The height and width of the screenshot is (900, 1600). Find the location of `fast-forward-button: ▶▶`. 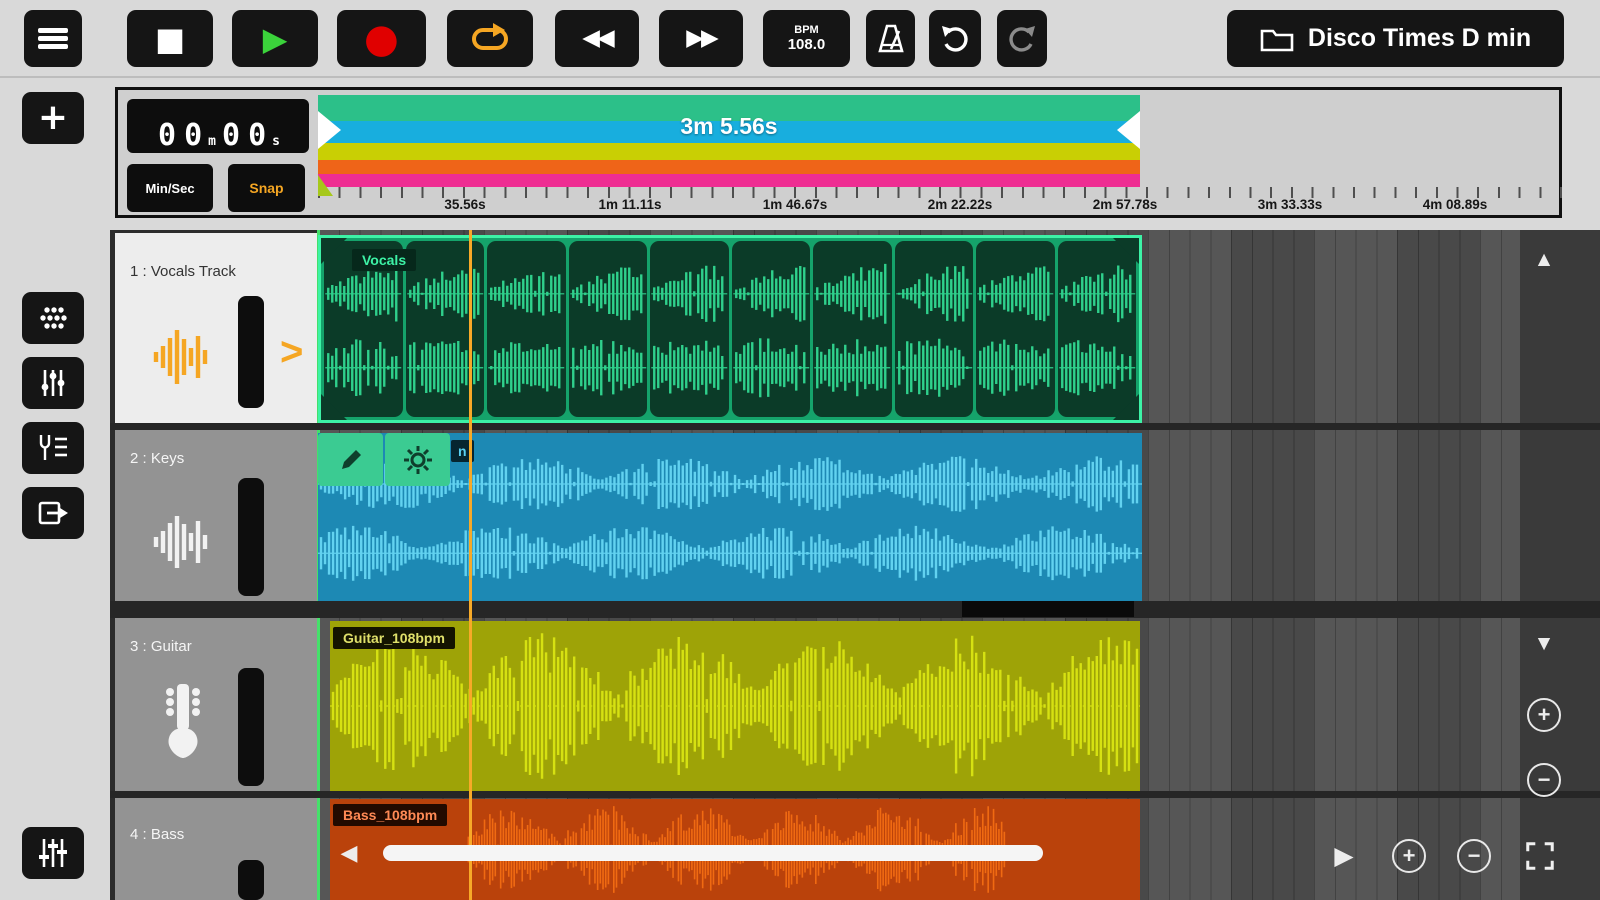

fast-forward-button: ▶▶ is located at coordinates (701, 38).